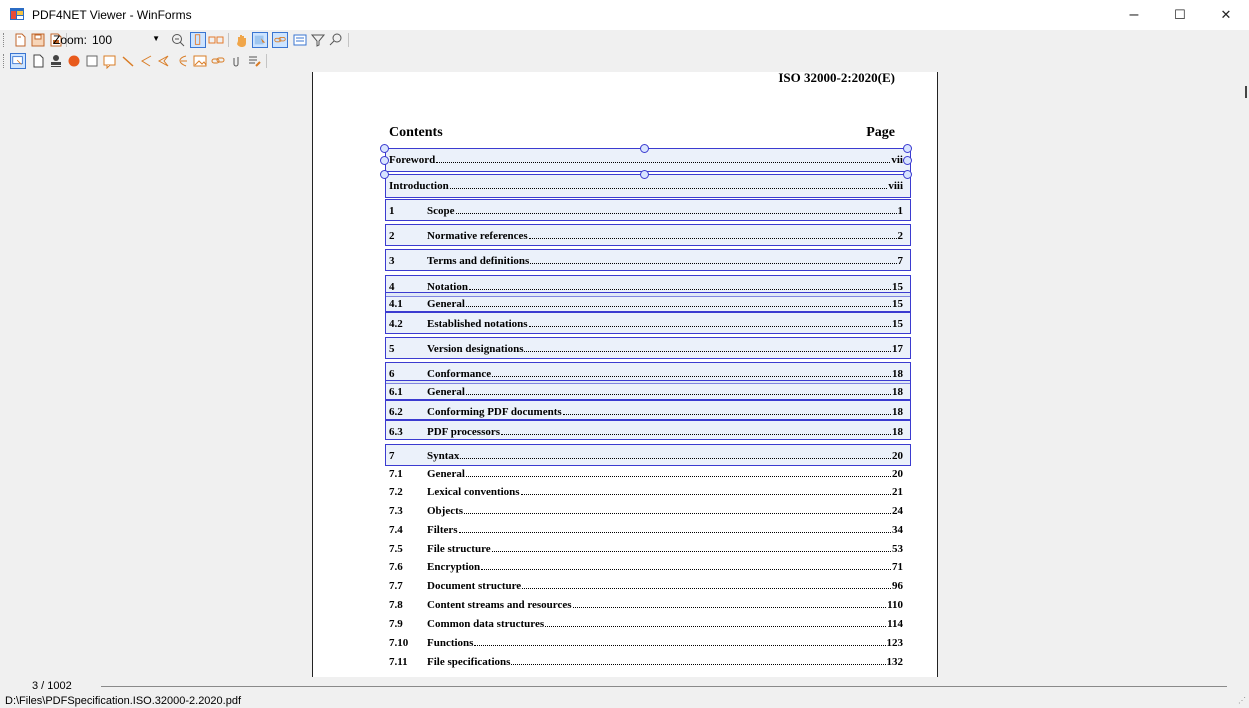 This screenshot has width=1249, height=708. What do you see at coordinates (216, 40) in the screenshot?
I see `two-page-icon` at bounding box center [216, 40].